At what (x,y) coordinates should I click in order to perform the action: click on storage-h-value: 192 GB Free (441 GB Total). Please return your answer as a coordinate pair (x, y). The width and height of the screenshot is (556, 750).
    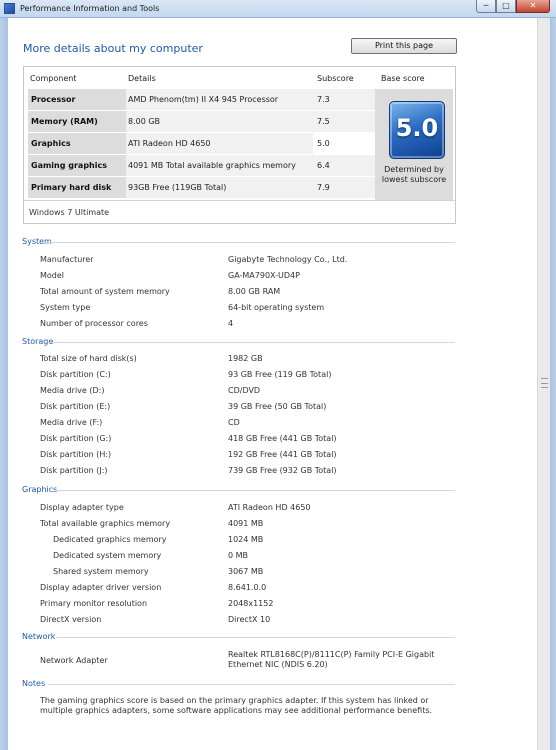
    Looking at the image, I should click on (282, 454).